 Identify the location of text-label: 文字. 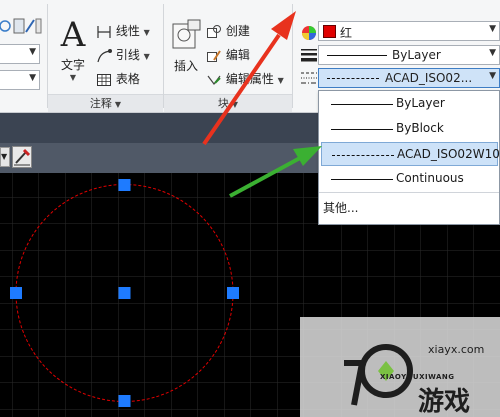
(72, 65).